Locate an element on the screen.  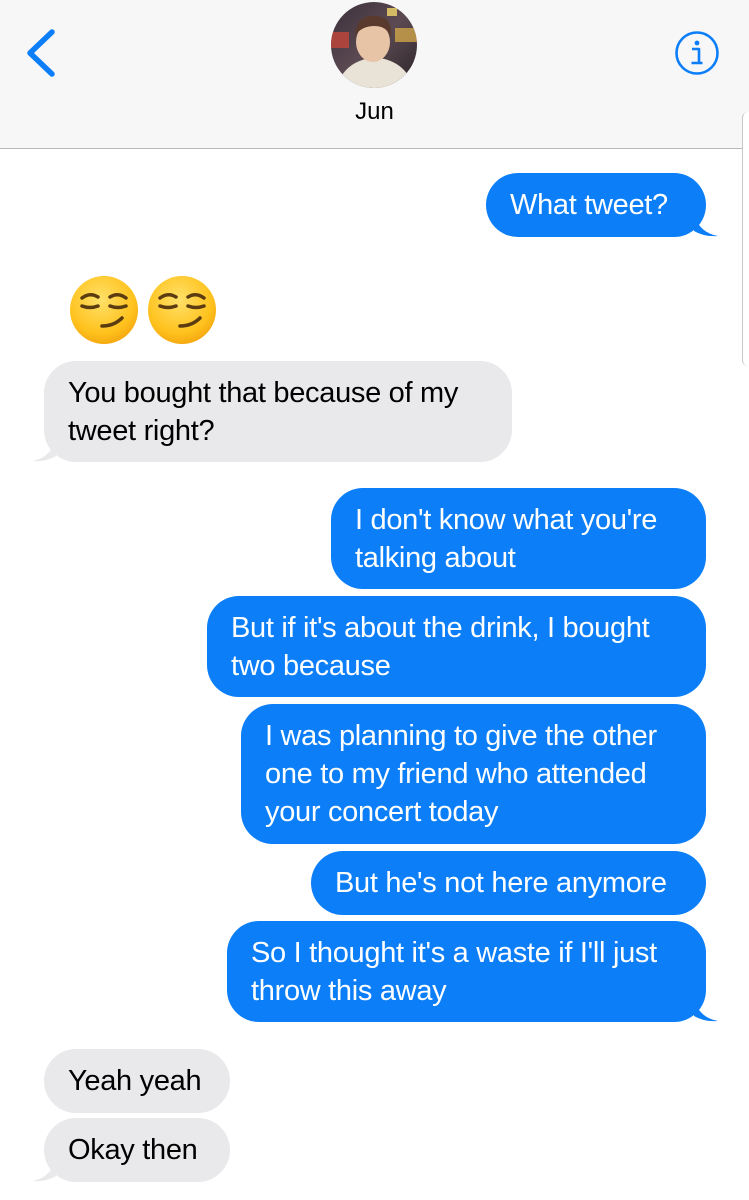
message-text: two because is located at coordinates (311, 665).